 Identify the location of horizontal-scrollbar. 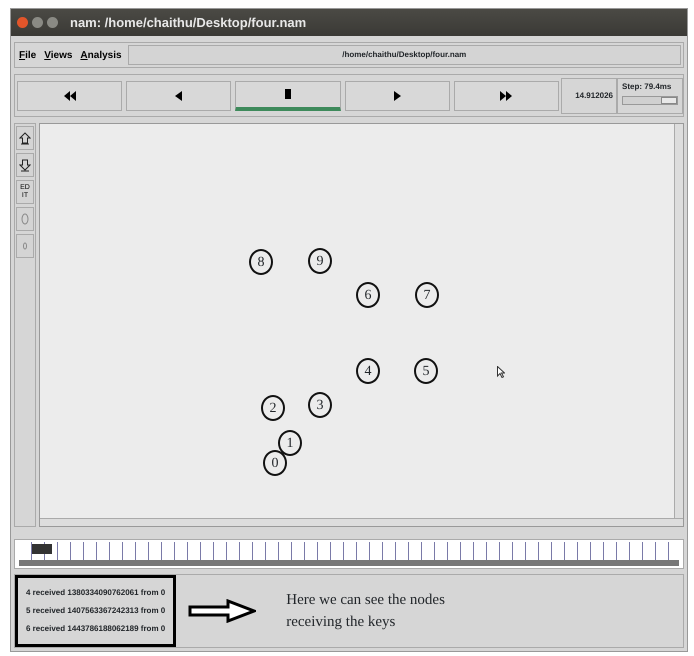
(361, 522).